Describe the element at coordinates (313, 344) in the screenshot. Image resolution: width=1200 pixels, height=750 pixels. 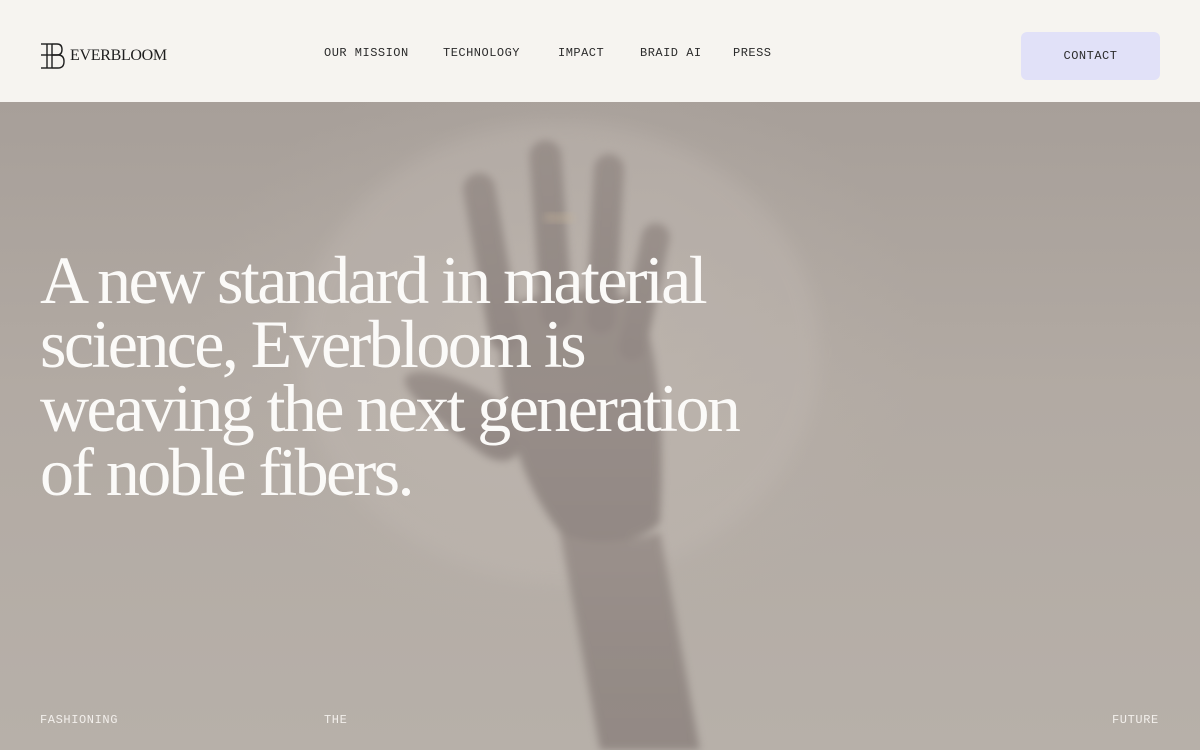
I see `headline-line-2: science, Everbloom is` at that location.